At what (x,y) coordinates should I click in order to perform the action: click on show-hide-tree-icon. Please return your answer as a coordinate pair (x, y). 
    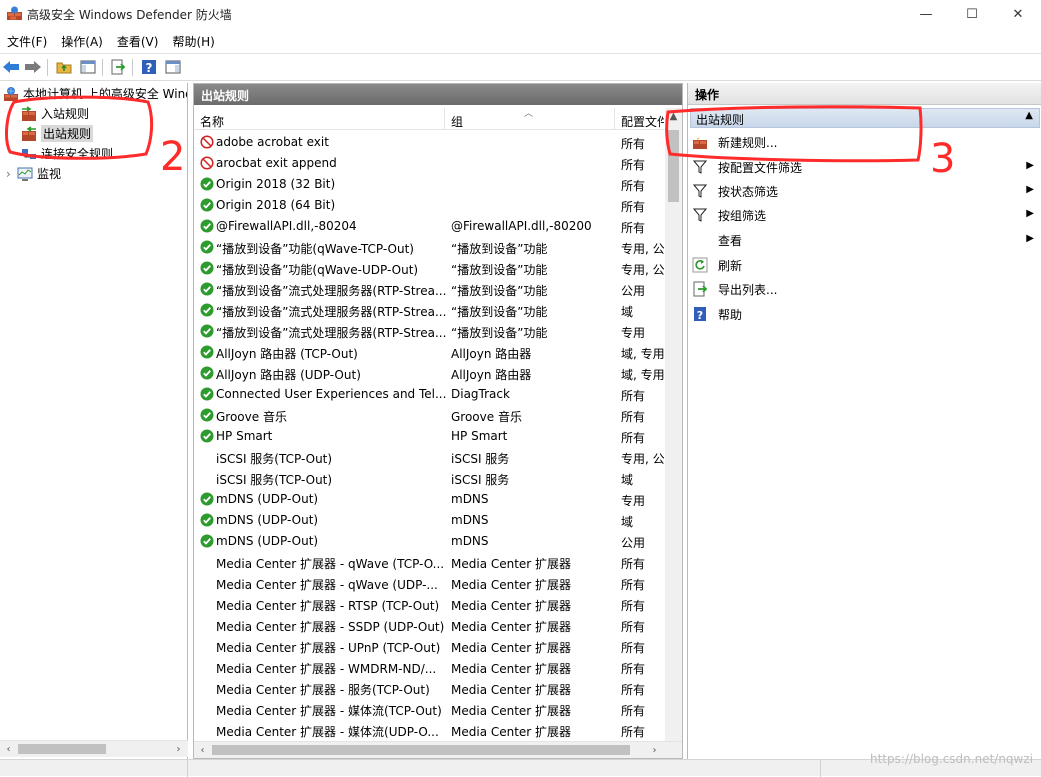
    Looking at the image, I should click on (88, 67).